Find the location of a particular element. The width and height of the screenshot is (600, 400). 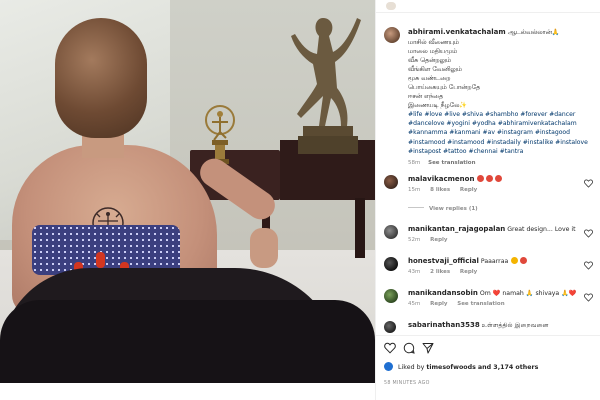

dancer-statue-icon is located at coordinates (326, 86).